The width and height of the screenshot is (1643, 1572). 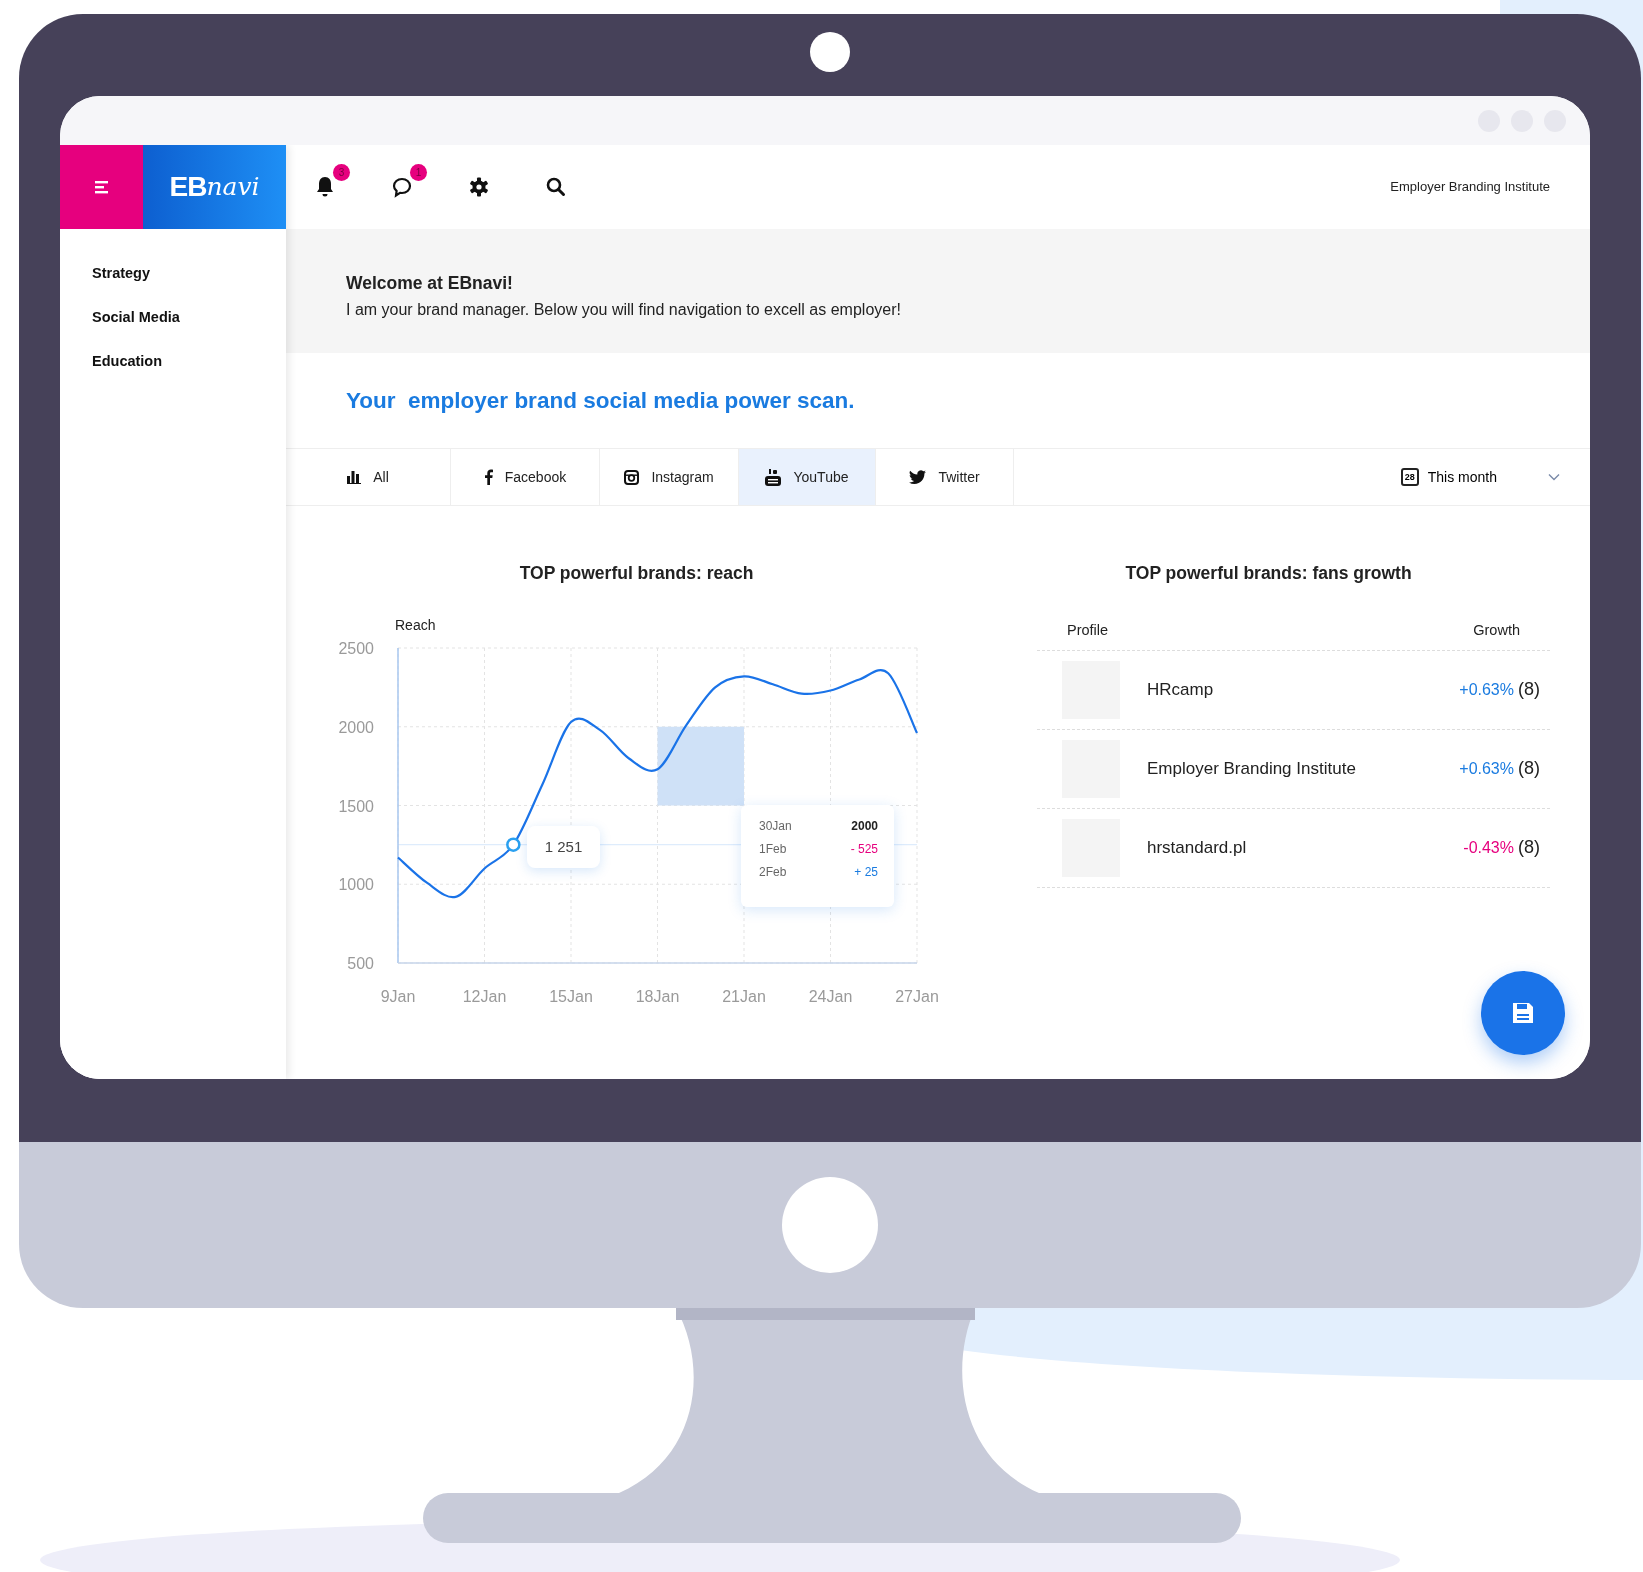 I want to click on calendar-icon: 28, so click(x=1409, y=477).